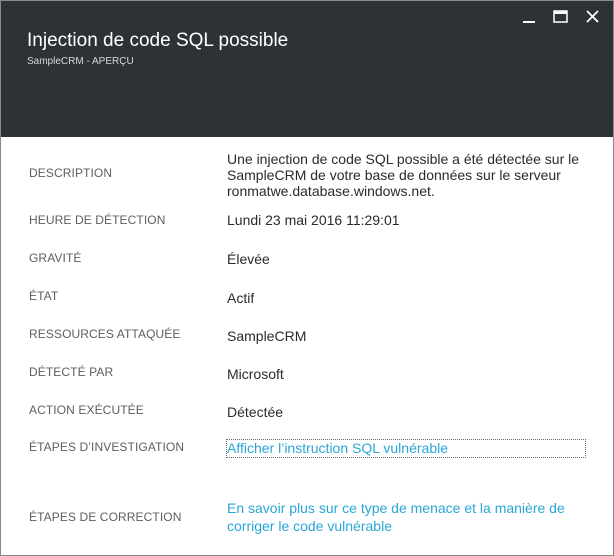 The width and height of the screenshot is (614, 556). Describe the element at coordinates (105, 334) in the screenshot. I see `attacked-resources-label: RESSOURCES ATTAQUÉE` at that location.